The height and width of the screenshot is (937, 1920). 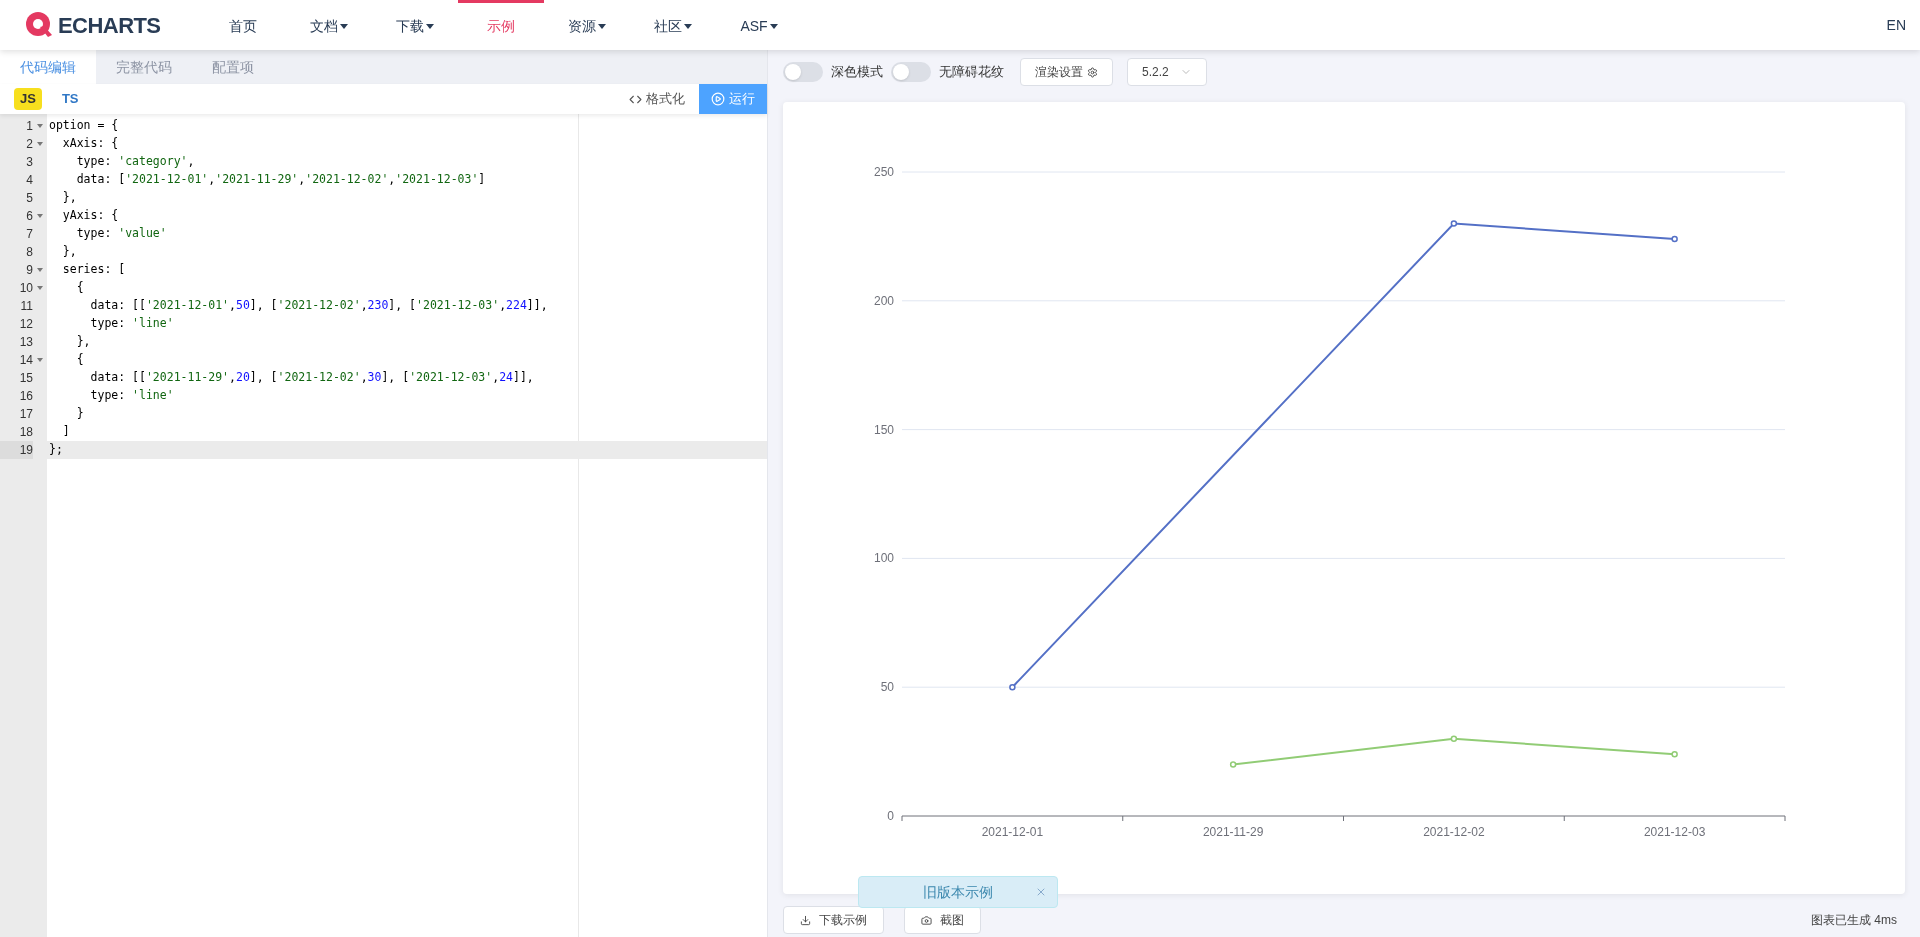 What do you see at coordinates (25, 288) in the screenshot?
I see `line-number: 10` at bounding box center [25, 288].